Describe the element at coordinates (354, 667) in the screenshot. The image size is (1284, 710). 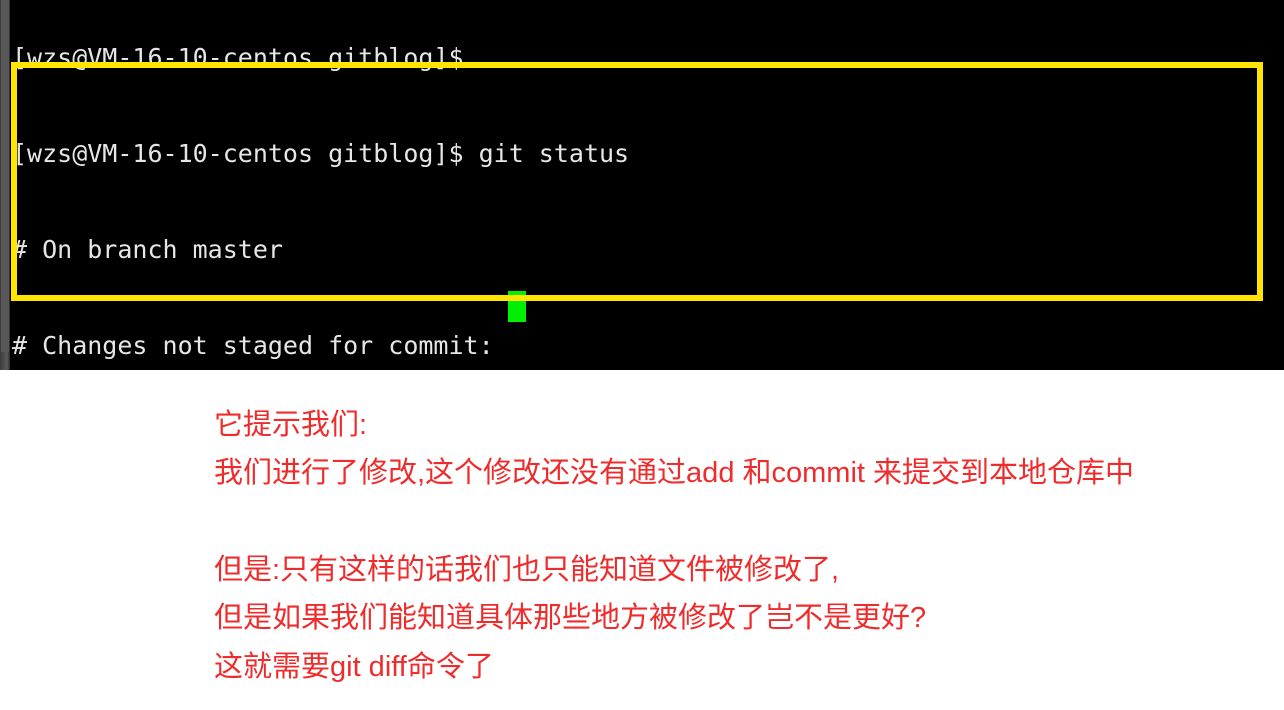
I see `annotation-line-5: 这就需要git diff命令了` at that location.